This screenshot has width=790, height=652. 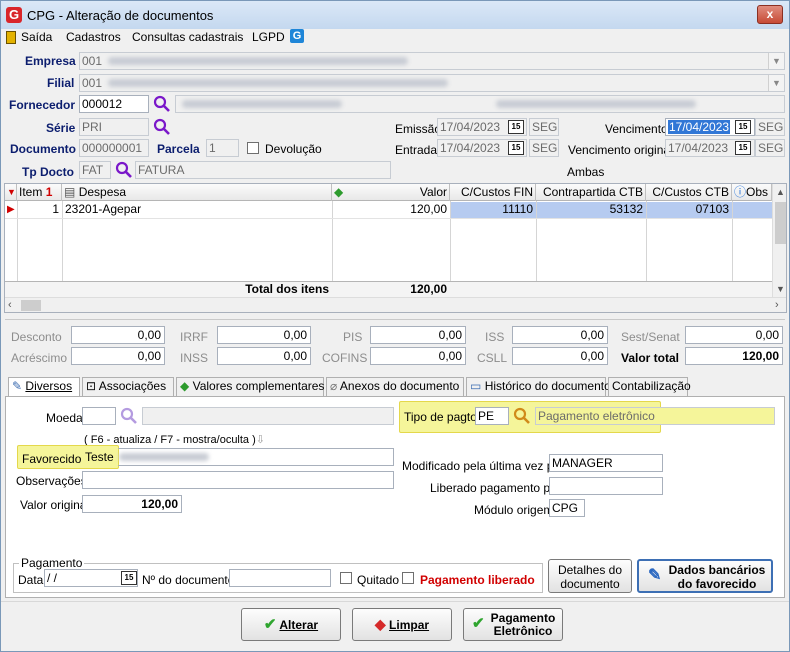 I want to click on entrada-day-field: SEG, so click(x=544, y=148).